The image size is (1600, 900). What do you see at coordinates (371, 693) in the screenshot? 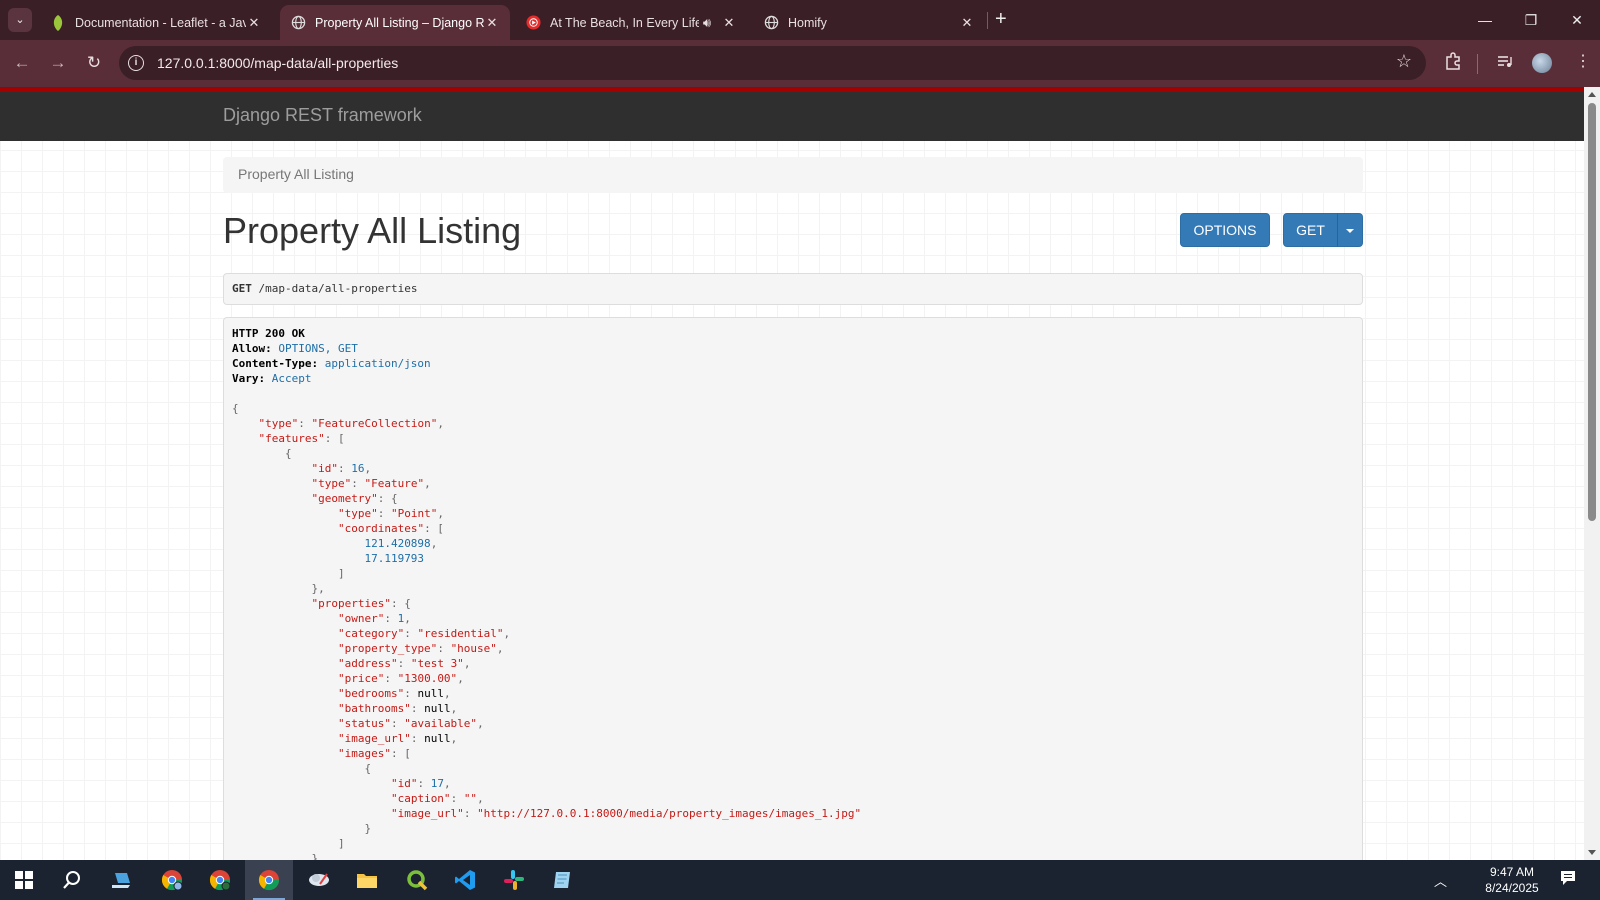
I see `json-token: "bedrooms"` at bounding box center [371, 693].